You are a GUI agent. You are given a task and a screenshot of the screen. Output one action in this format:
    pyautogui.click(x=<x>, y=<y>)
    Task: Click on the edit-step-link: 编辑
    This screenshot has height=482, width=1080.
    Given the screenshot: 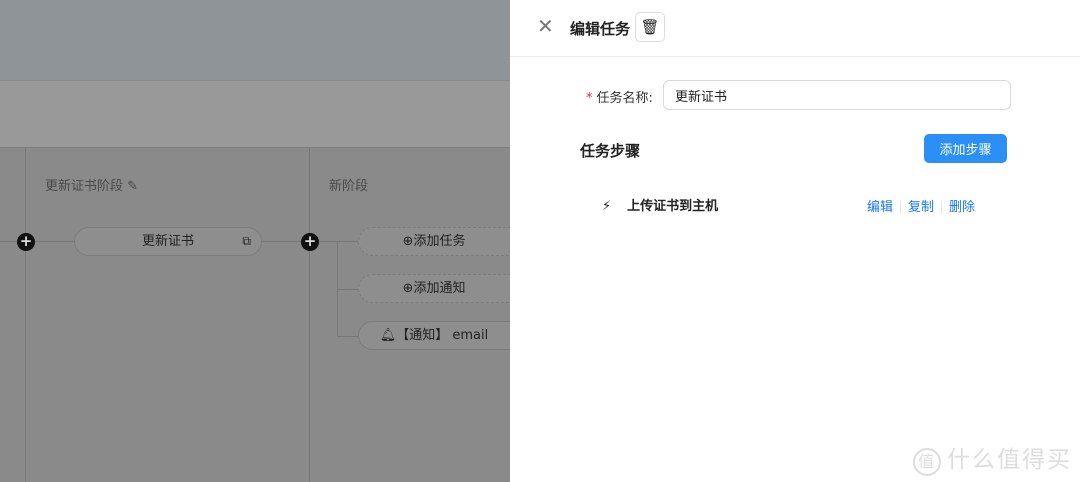 What is the action you would take?
    pyautogui.click(x=880, y=207)
    